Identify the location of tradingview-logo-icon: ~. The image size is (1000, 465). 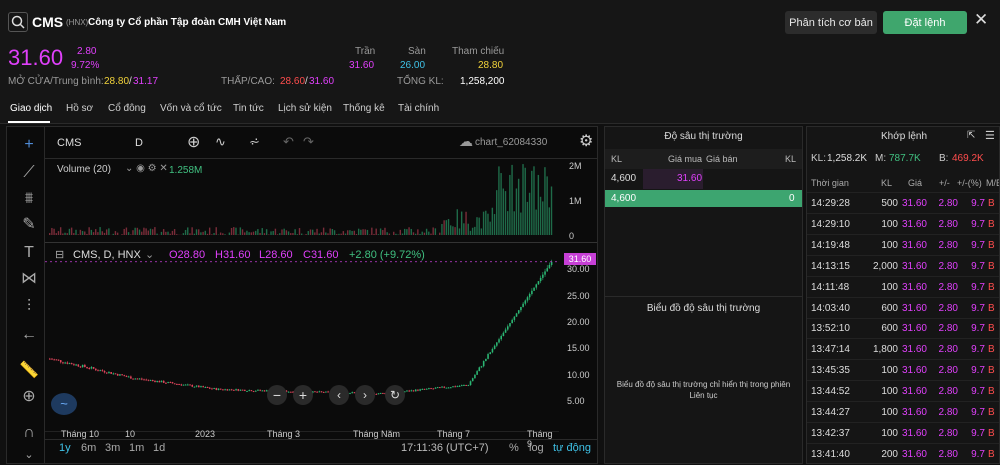
(64, 404).